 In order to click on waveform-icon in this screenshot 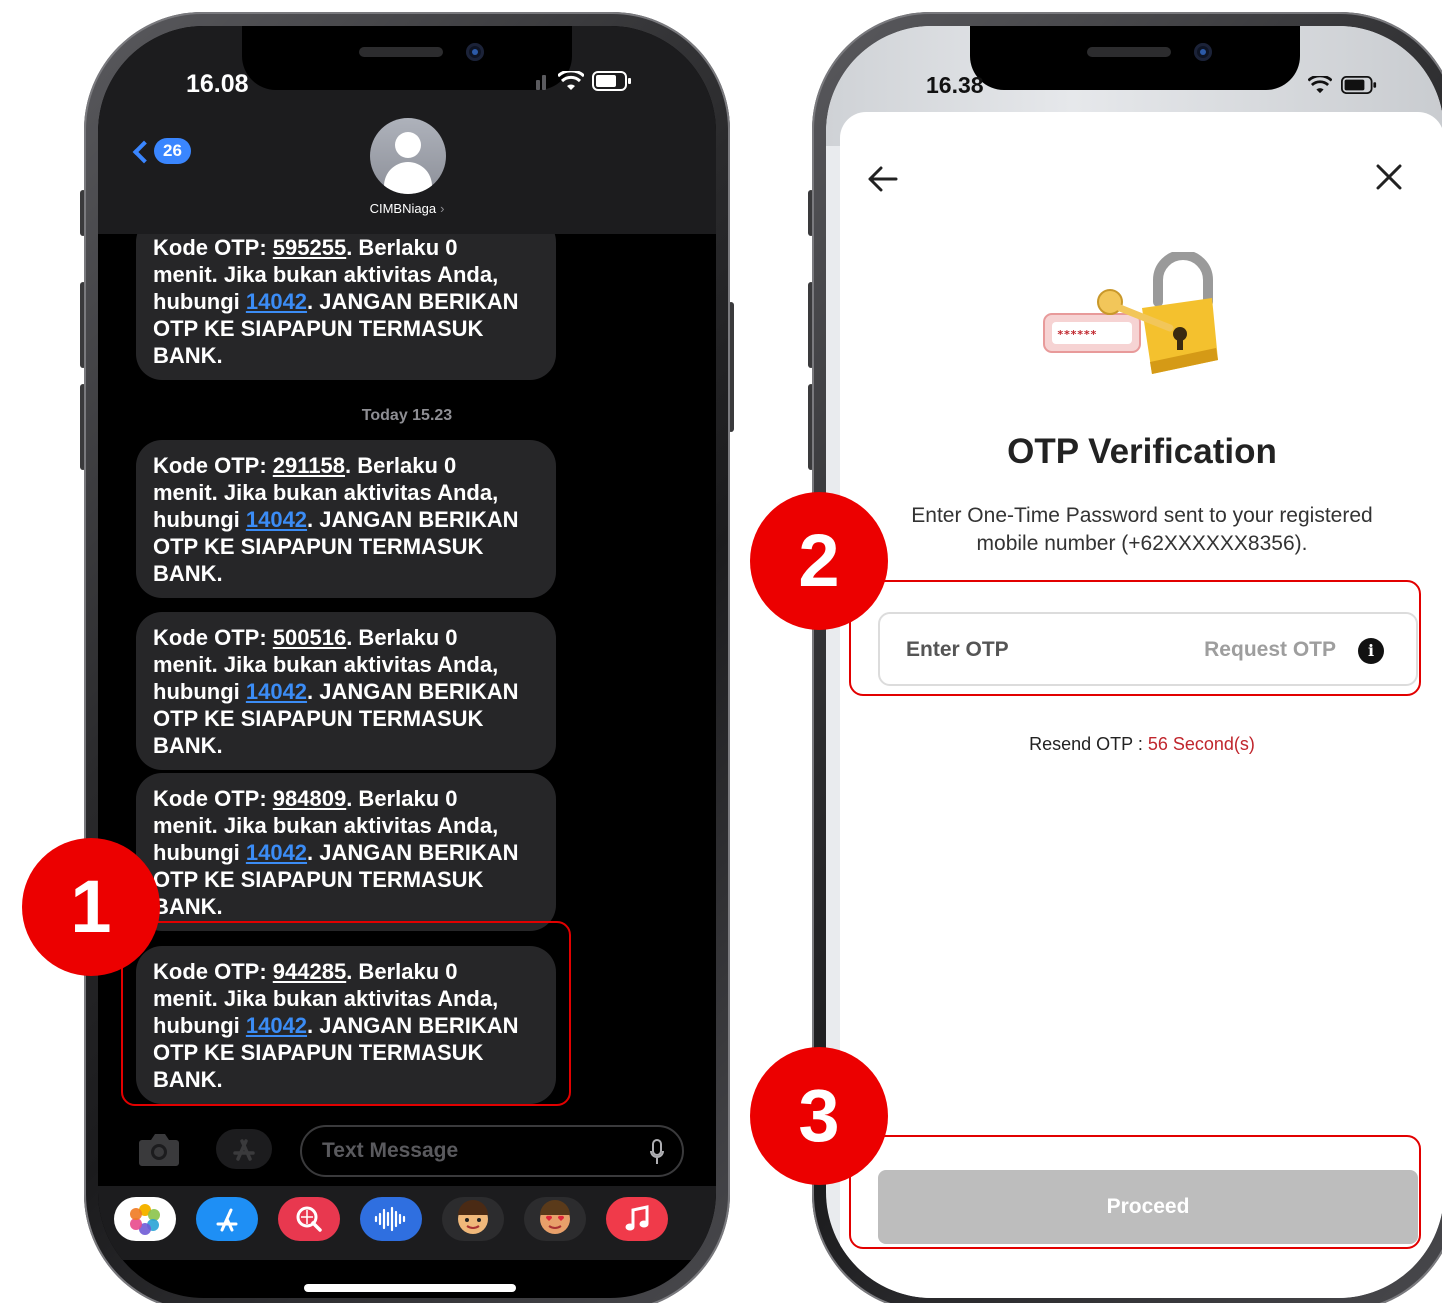, I will do `click(390, 1219)`.